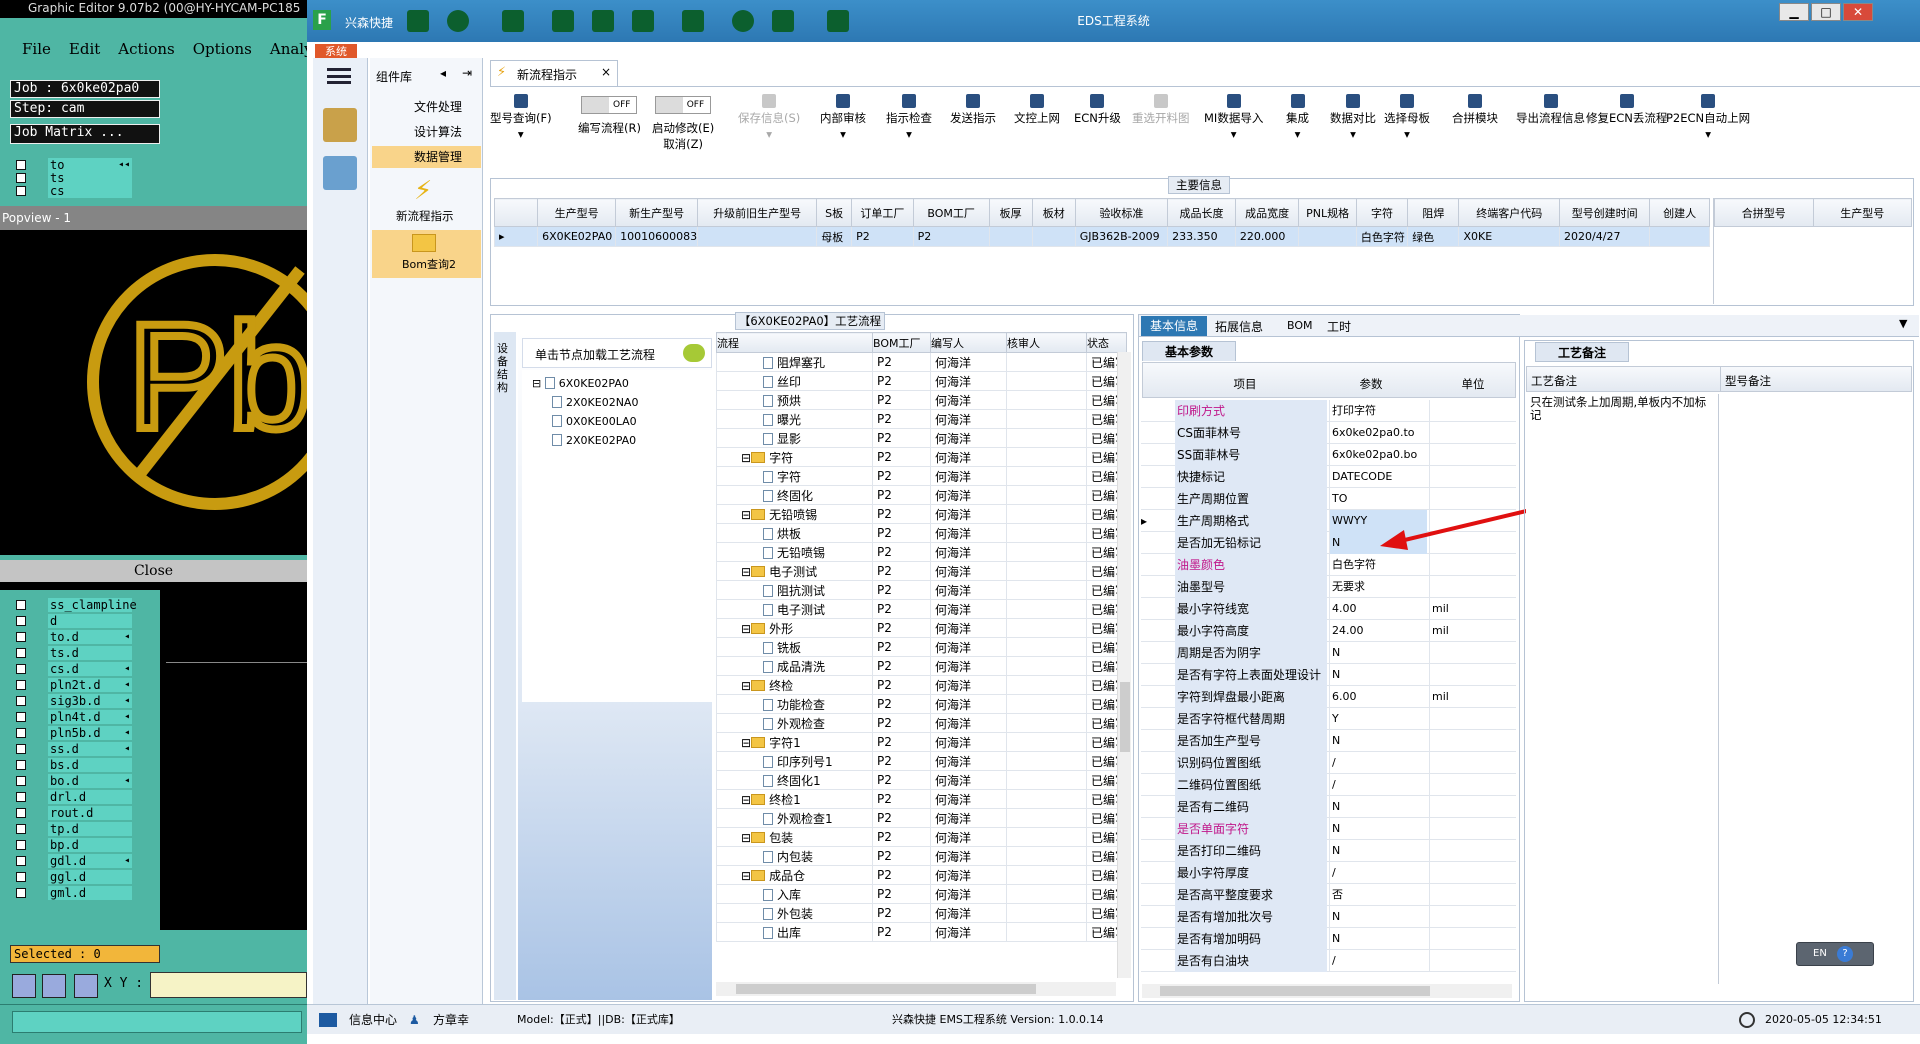  Describe the element at coordinates (1378, 609) in the screenshot. I see `param-value: 4.00` at that location.